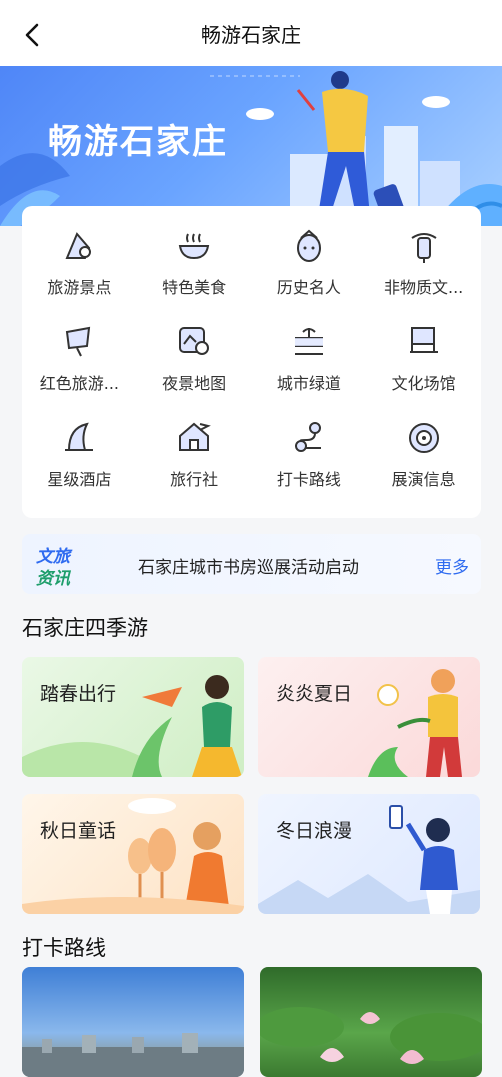 The height and width of the screenshot is (1077, 502). Describe the element at coordinates (415, 723) in the screenshot. I see `summer-illustration` at that location.